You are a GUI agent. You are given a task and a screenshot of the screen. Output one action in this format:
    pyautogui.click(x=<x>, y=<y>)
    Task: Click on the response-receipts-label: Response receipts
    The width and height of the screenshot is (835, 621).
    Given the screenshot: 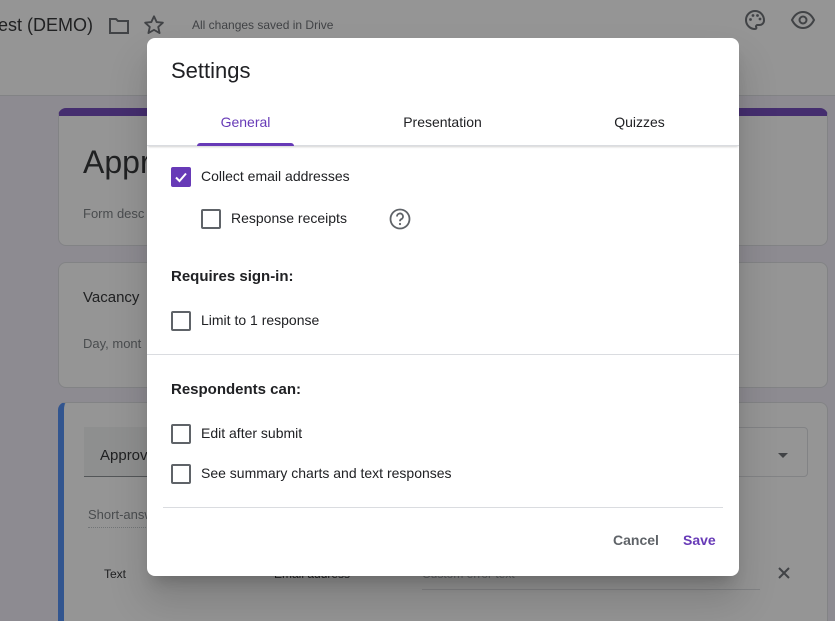 What is the action you would take?
    pyautogui.click(x=289, y=218)
    